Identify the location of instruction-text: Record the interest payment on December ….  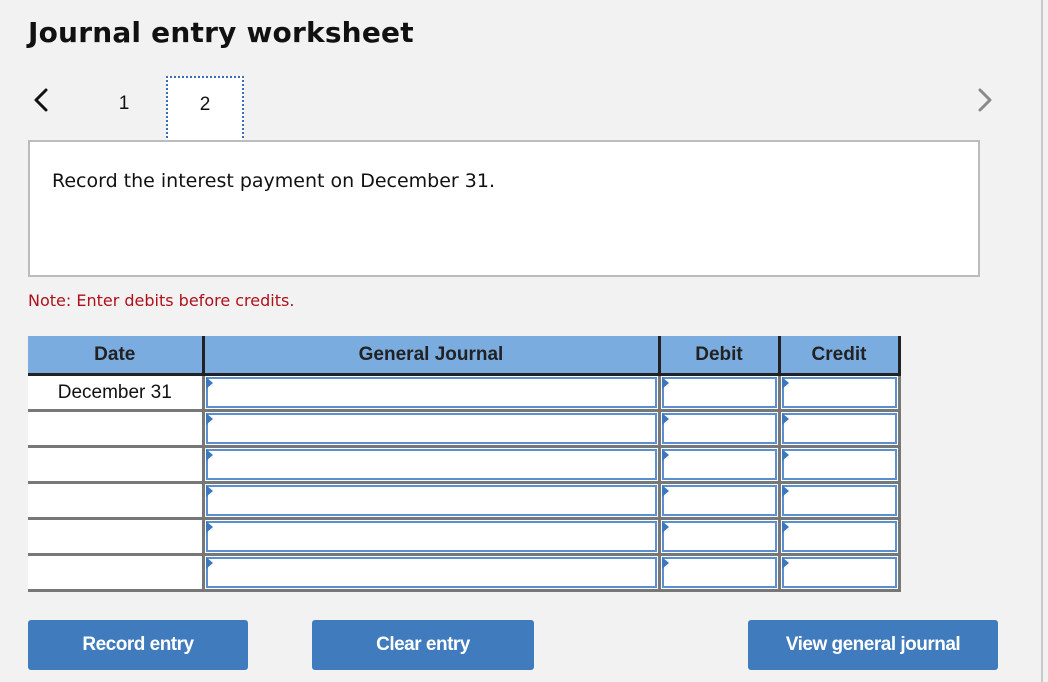
(274, 181).